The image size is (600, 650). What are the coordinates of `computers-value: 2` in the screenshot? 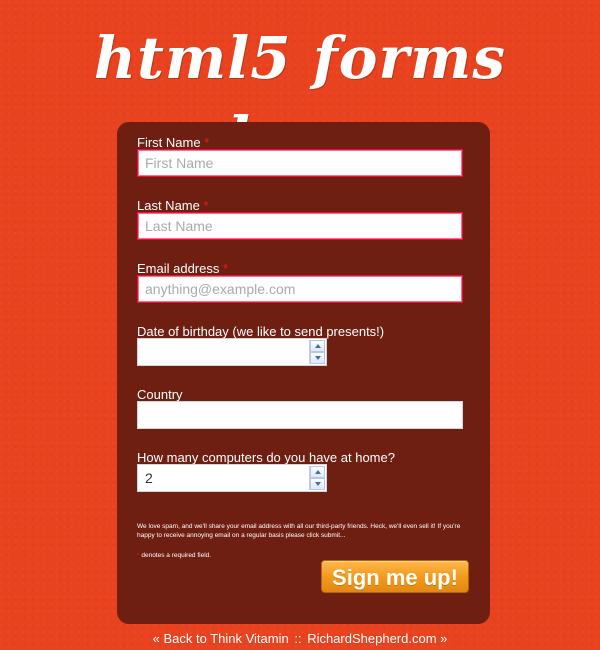 It's located at (149, 478).